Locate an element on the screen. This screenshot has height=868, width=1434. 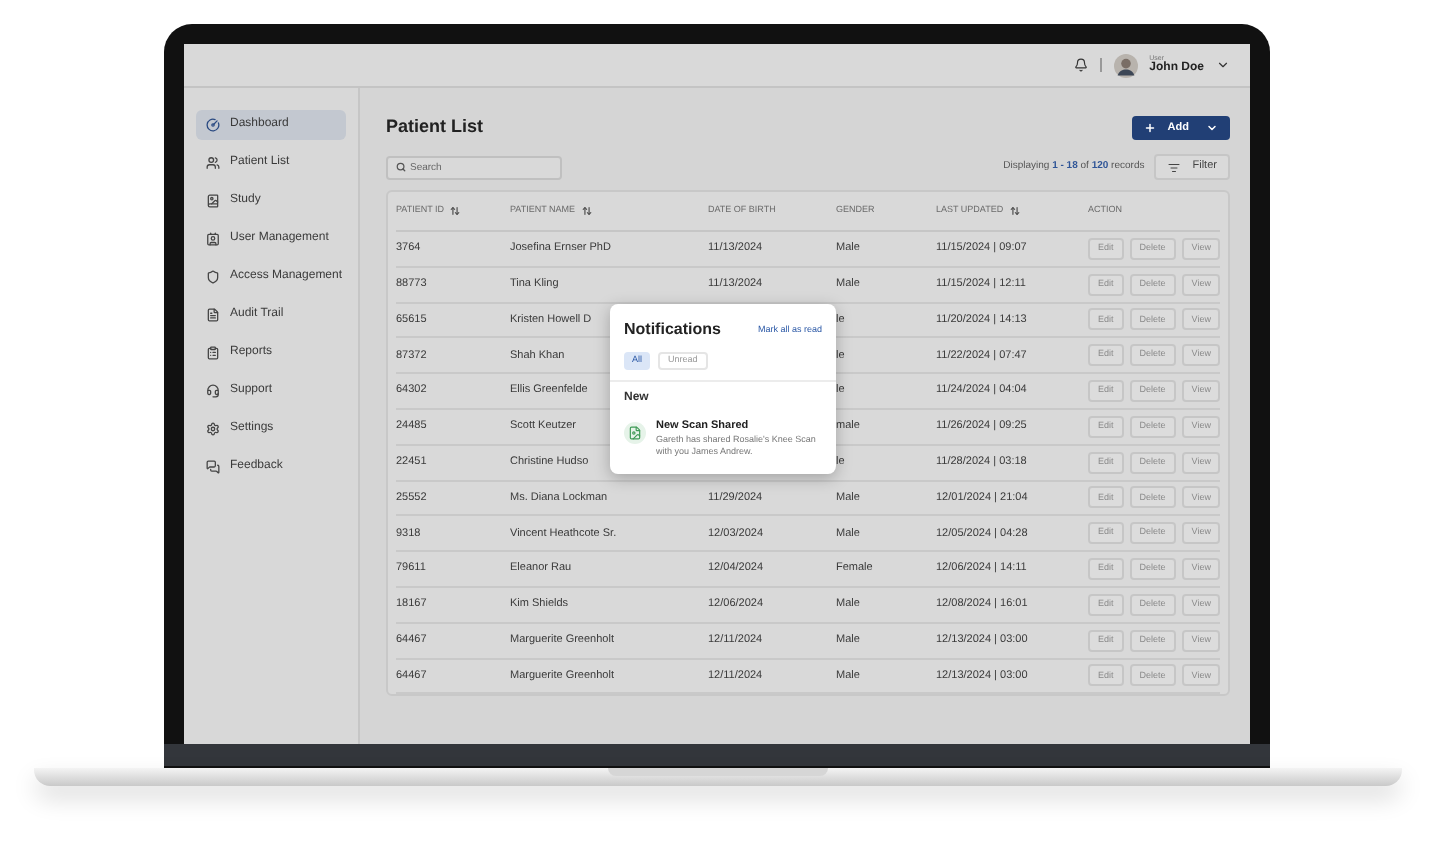
page-title: Patient List is located at coordinates (435, 127).